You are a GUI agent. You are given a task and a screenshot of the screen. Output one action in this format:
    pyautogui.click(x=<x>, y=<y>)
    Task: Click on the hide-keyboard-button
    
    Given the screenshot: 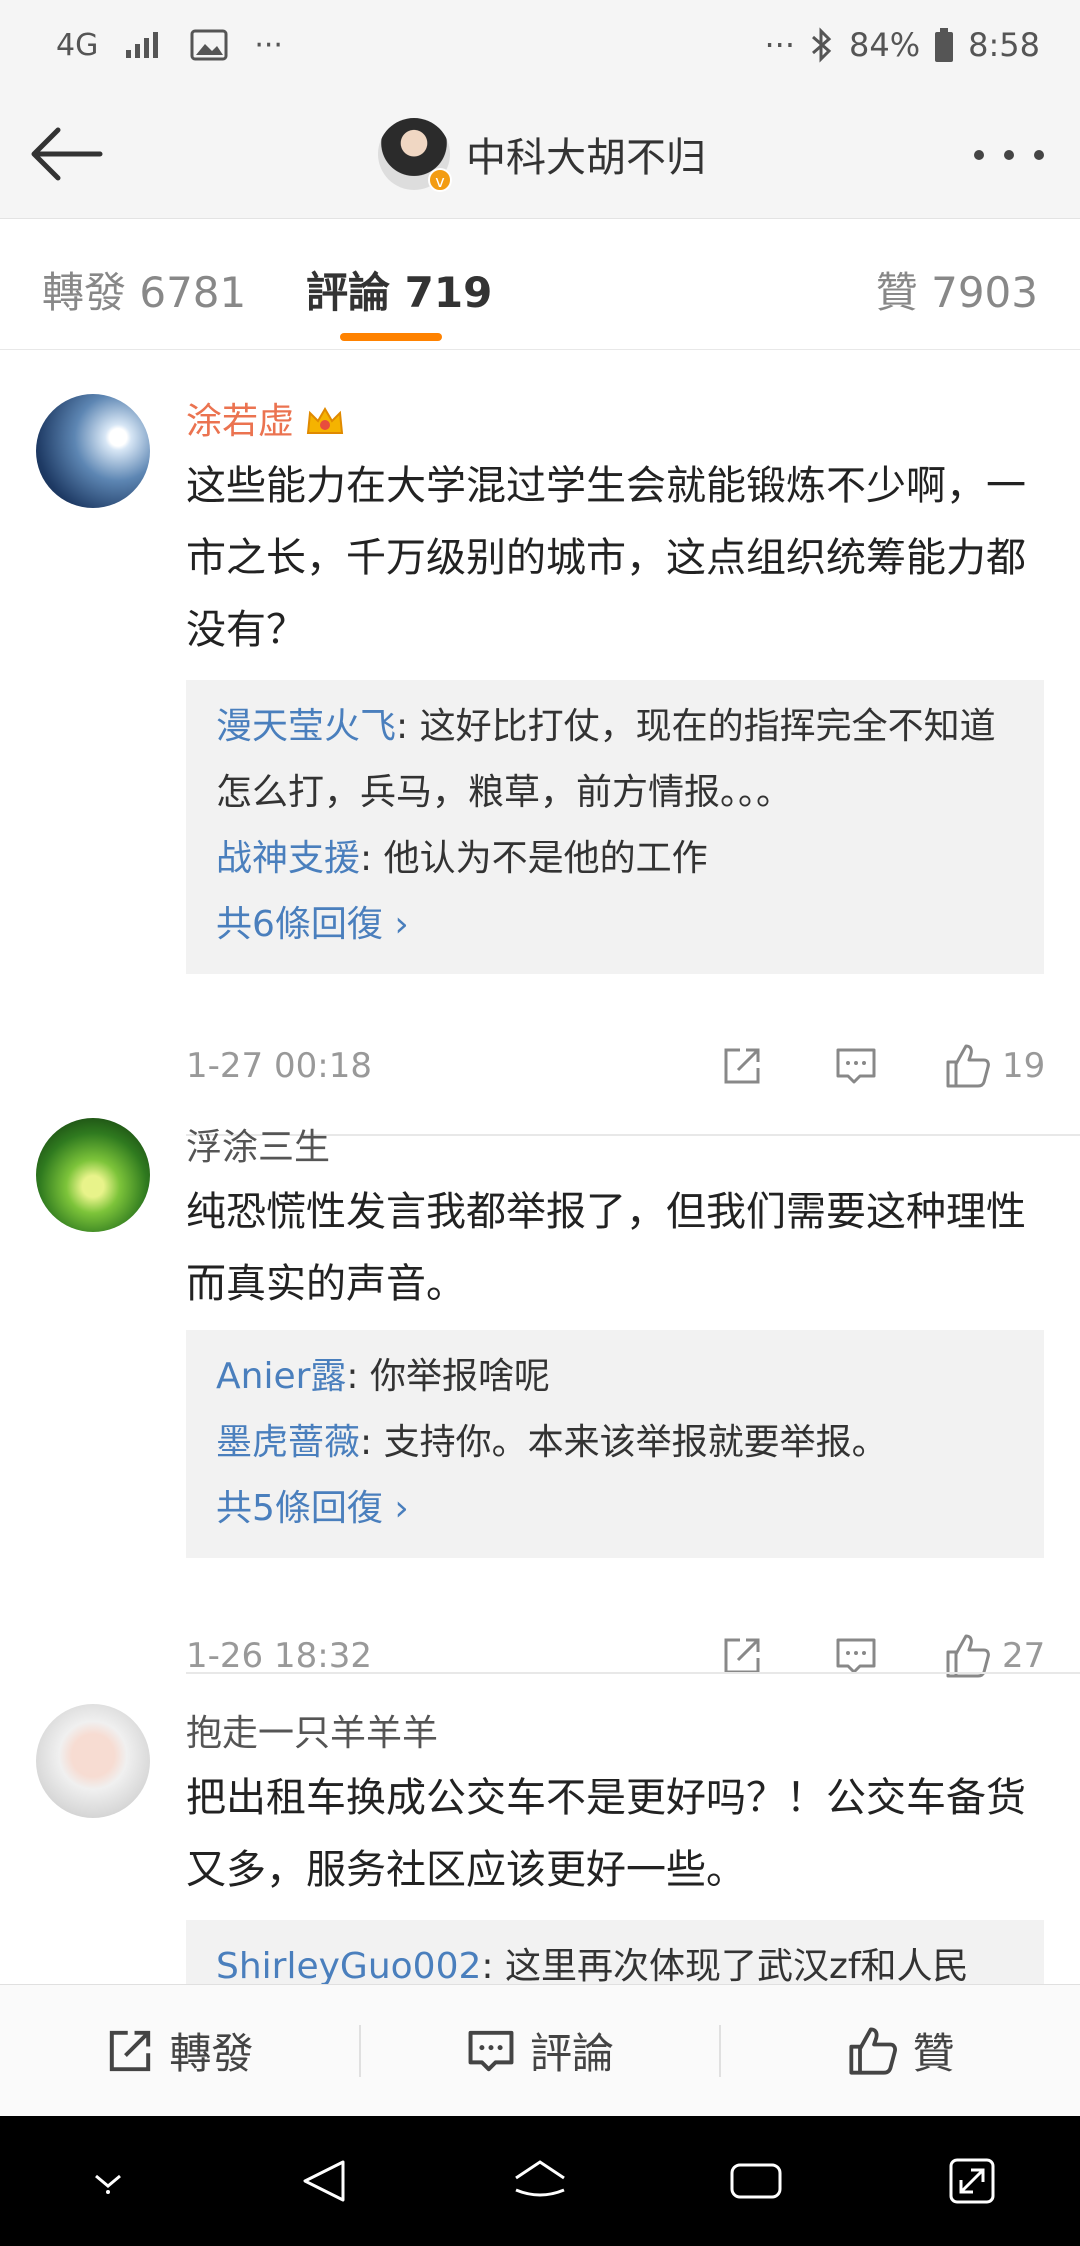 What is the action you would take?
    pyautogui.click(x=108, y=2181)
    